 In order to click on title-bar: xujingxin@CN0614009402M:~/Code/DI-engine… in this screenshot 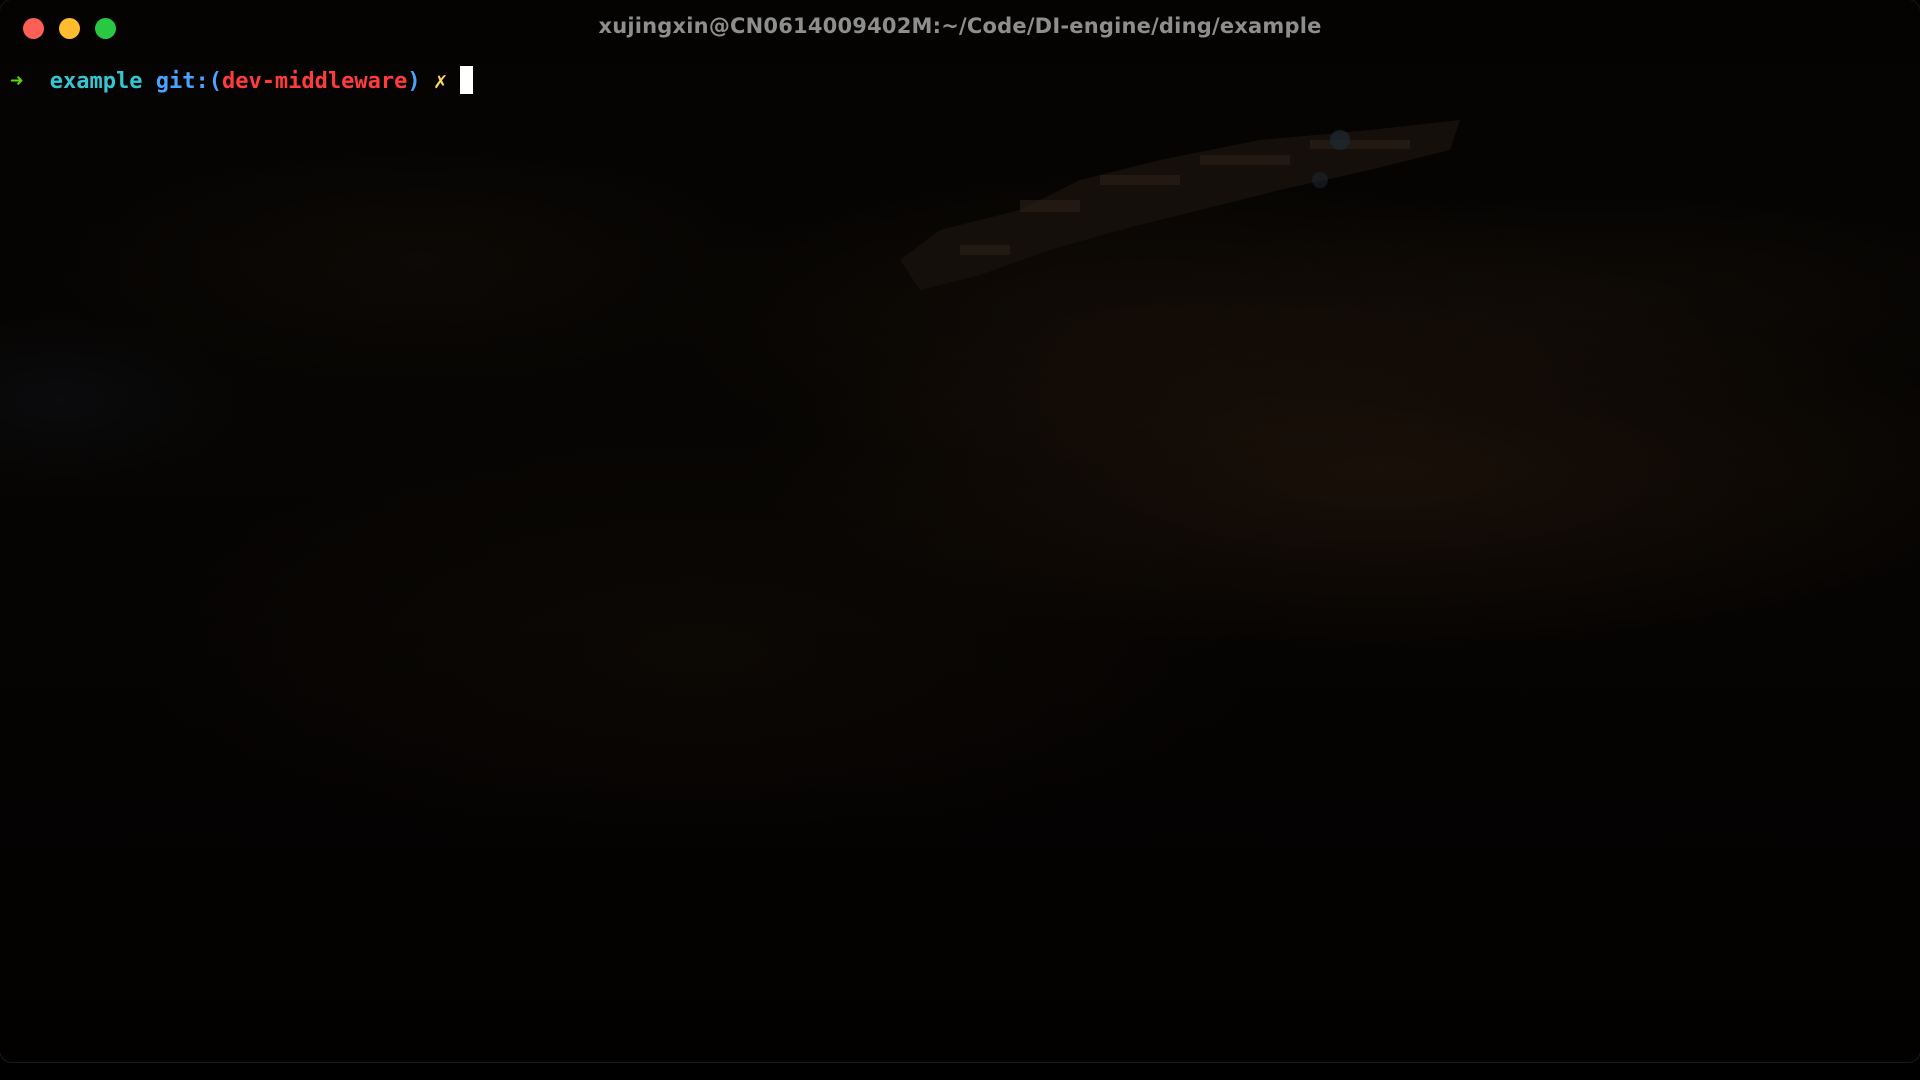, I will do `click(960, 28)`.